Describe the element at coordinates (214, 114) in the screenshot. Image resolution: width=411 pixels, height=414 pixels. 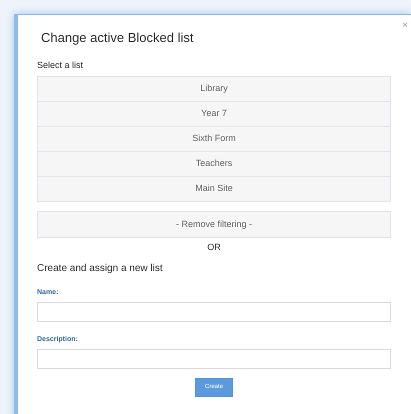
I see `list-option: Year 7` at that location.